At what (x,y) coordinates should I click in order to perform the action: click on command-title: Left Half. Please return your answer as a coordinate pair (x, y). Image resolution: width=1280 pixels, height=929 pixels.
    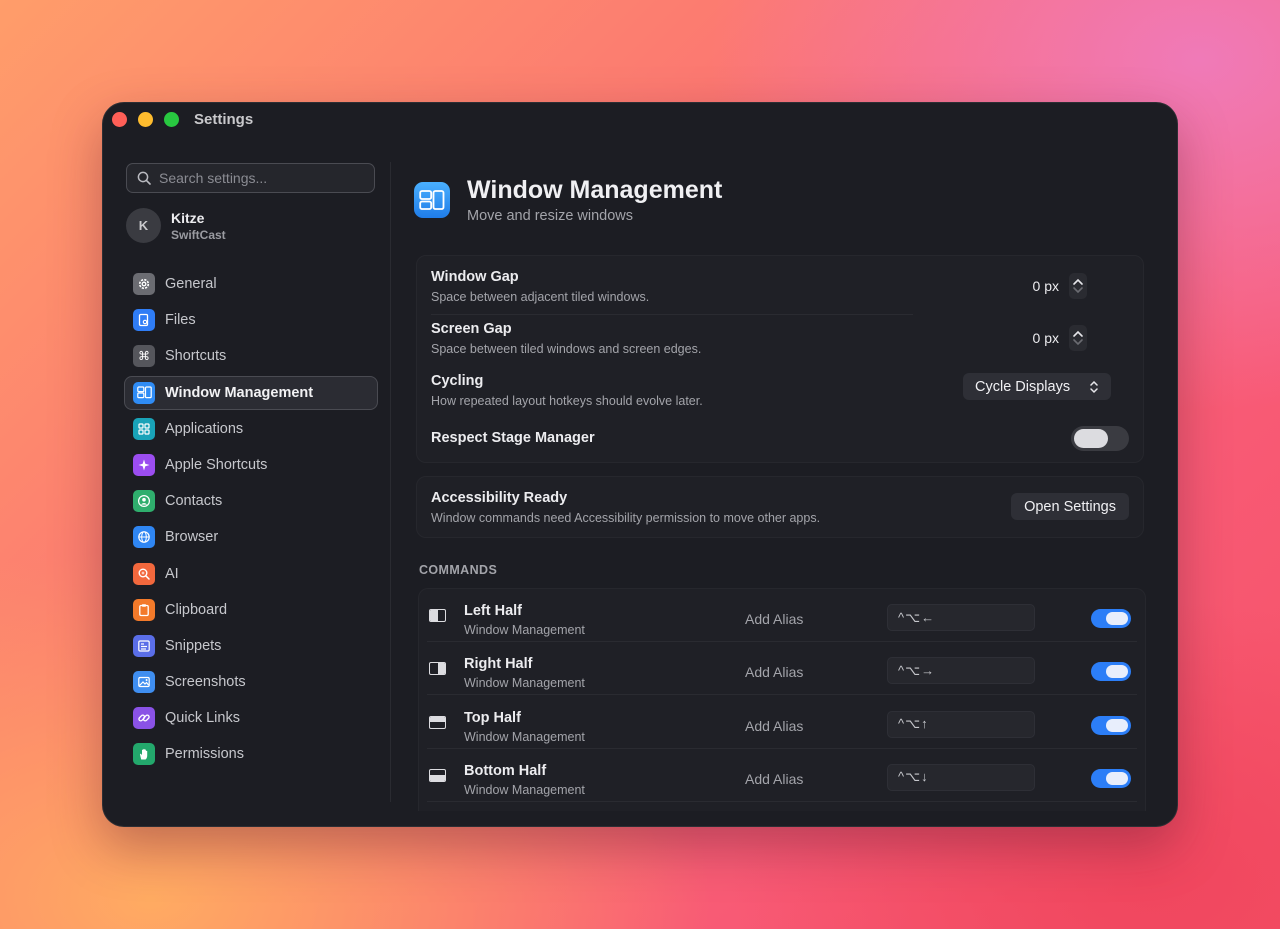
    Looking at the image, I should click on (493, 611).